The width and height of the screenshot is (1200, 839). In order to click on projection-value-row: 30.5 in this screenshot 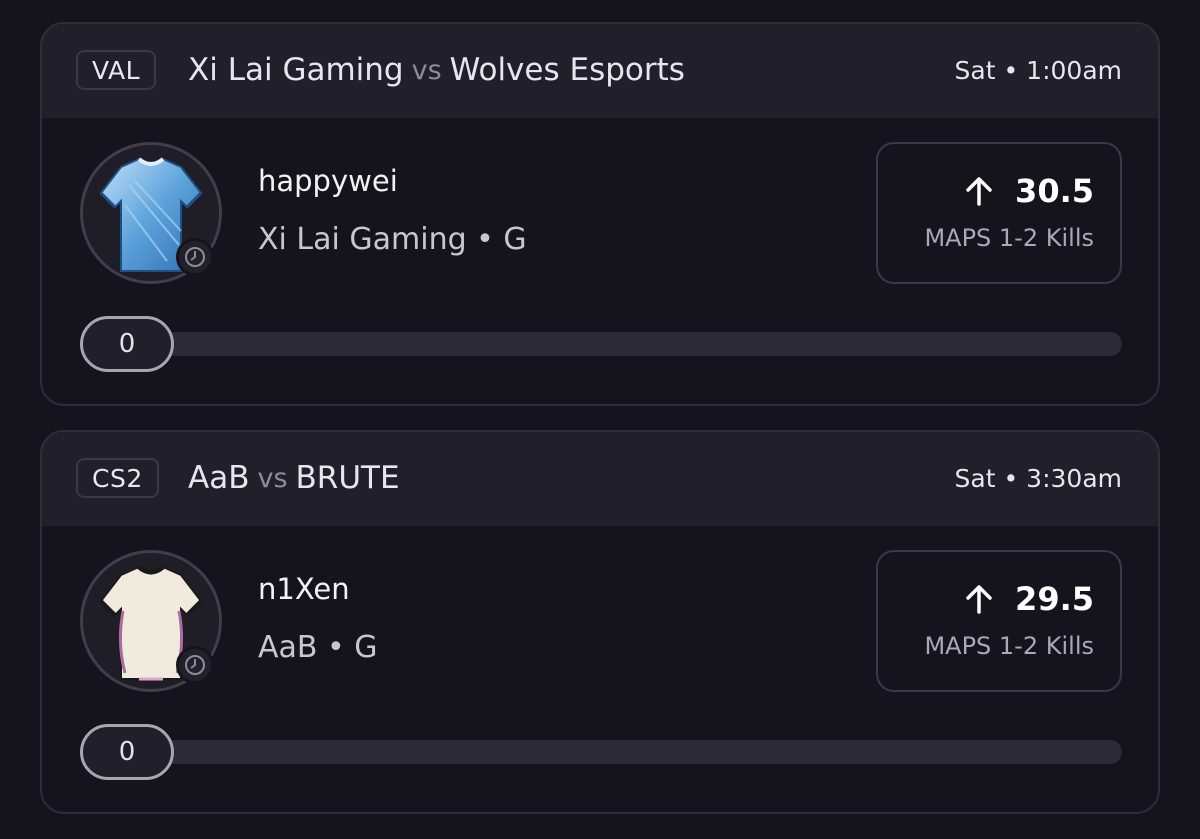, I will do `click(1029, 191)`.